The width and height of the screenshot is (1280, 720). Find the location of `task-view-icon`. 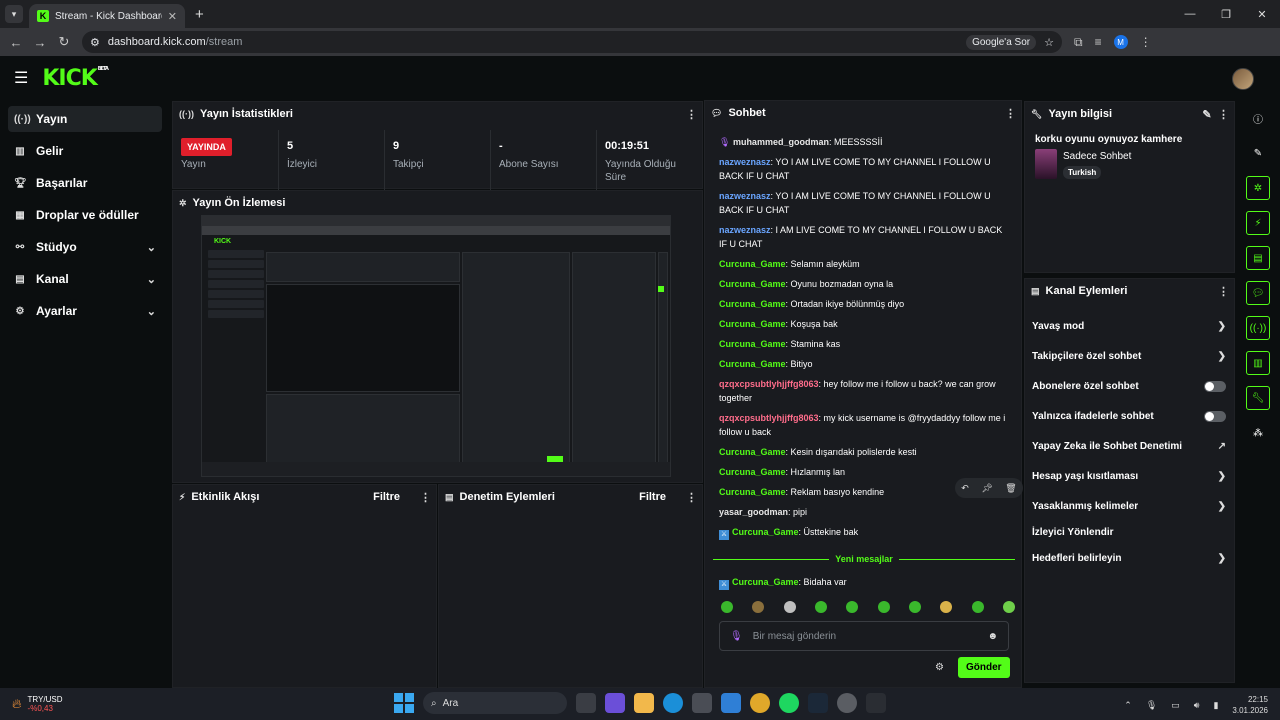

task-view-icon is located at coordinates (586, 703).